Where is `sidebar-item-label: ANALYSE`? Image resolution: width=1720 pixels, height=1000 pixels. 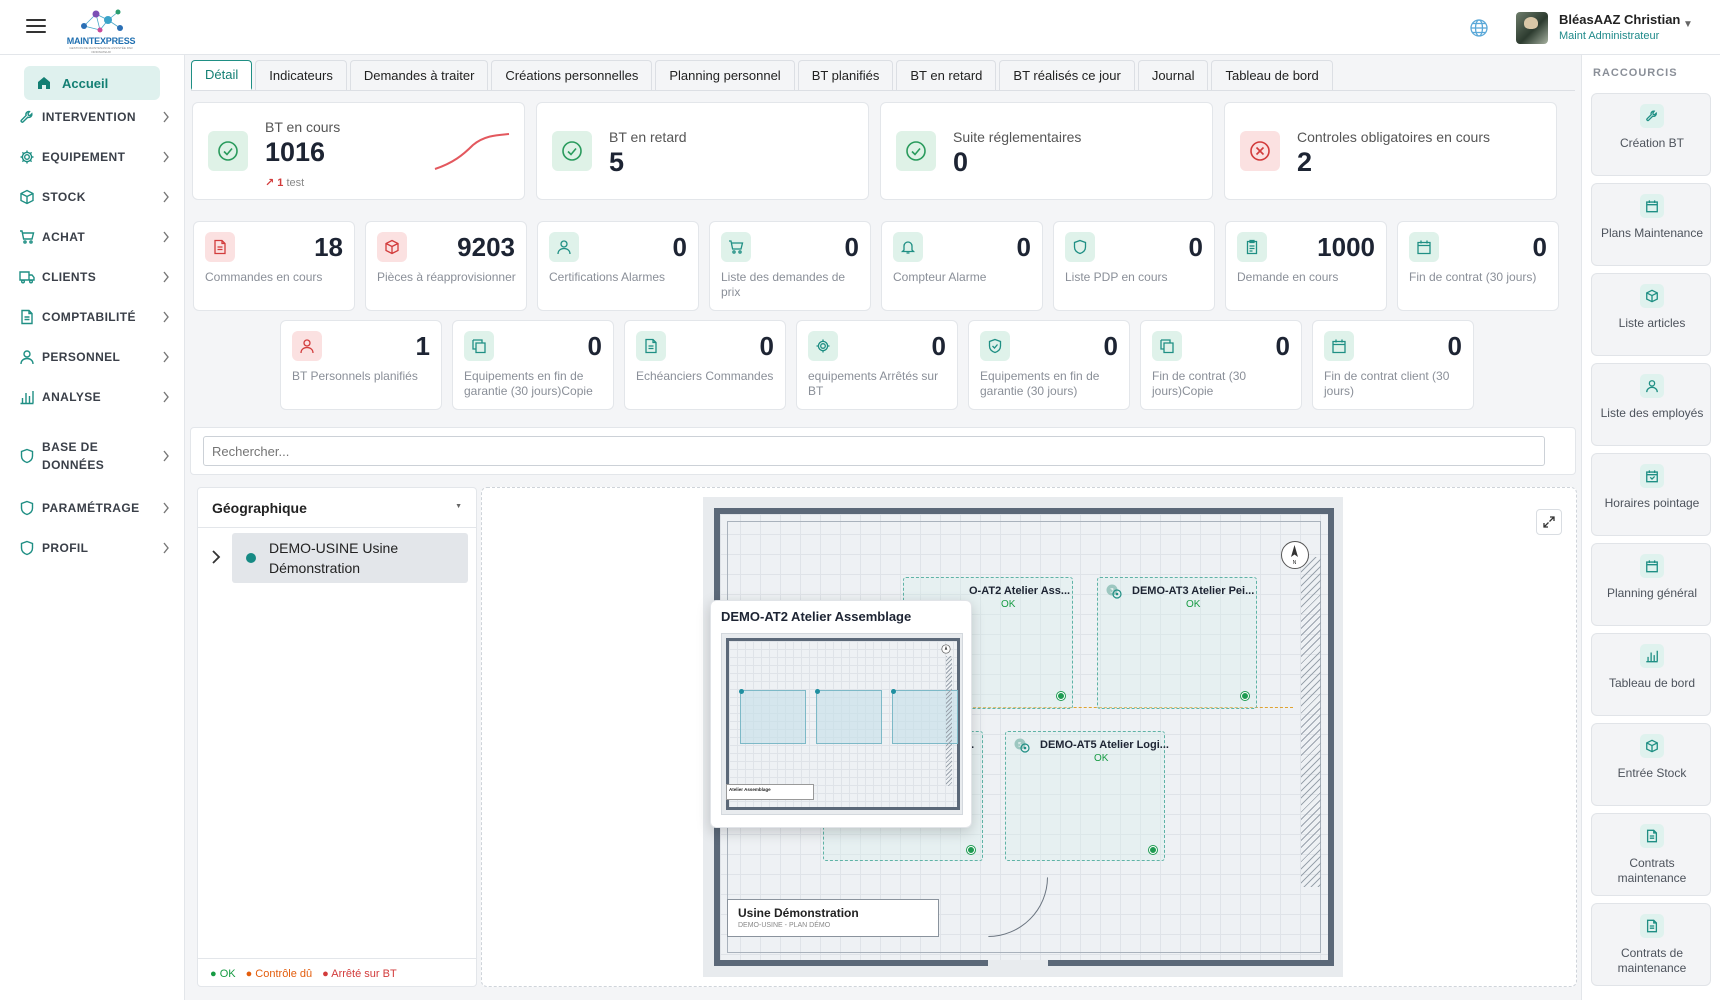 sidebar-item-label: ANALYSE is located at coordinates (72, 397).